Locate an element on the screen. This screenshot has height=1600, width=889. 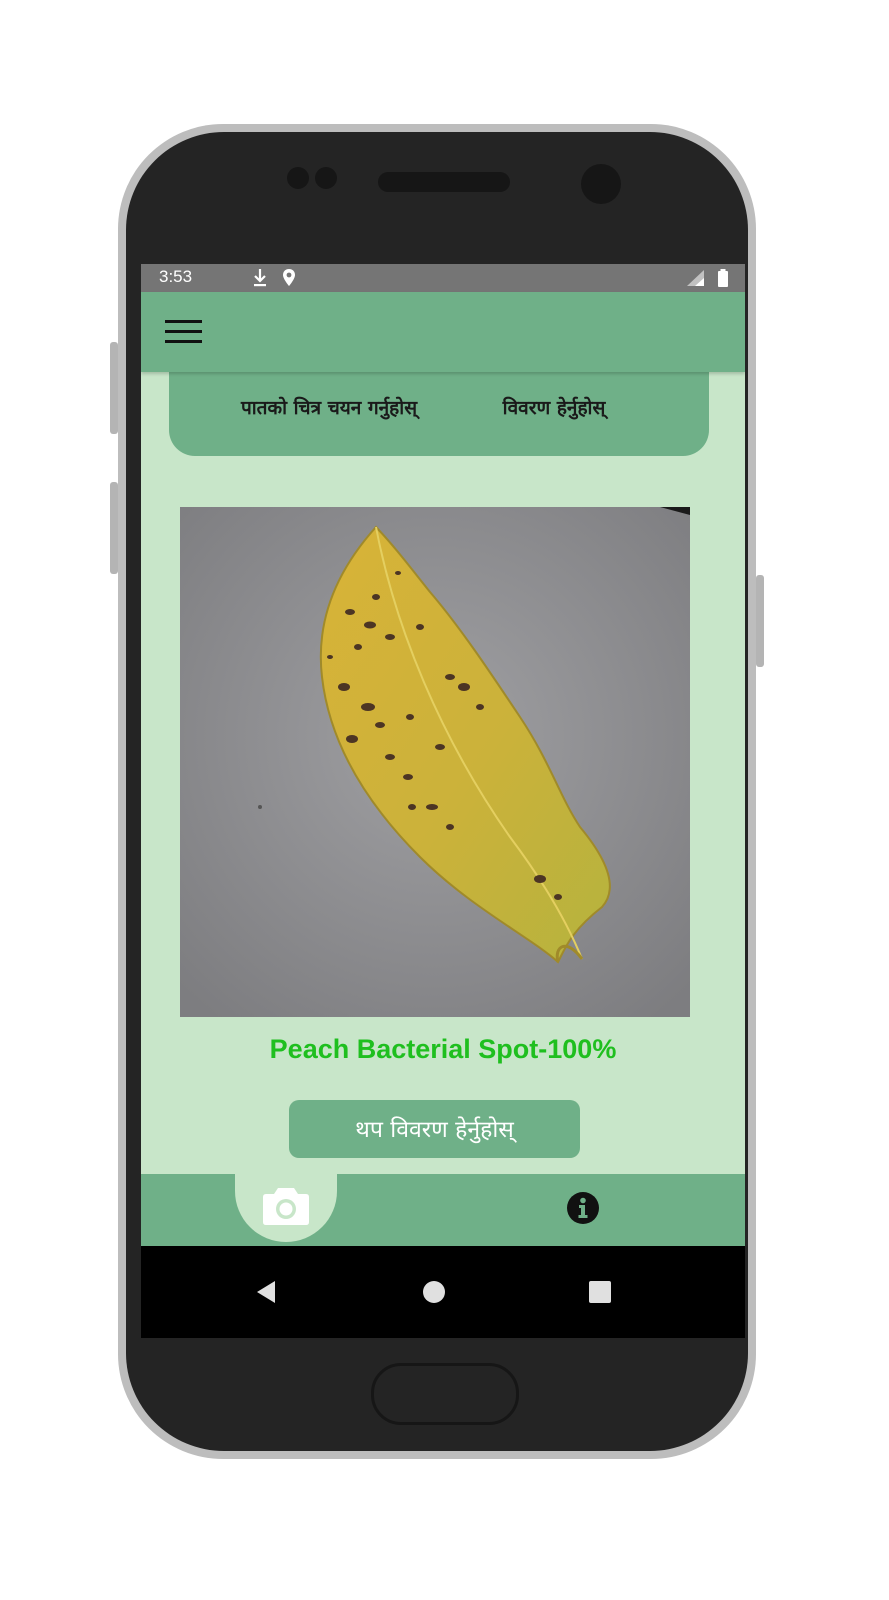
volume-down-button is located at coordinates (114, 528).